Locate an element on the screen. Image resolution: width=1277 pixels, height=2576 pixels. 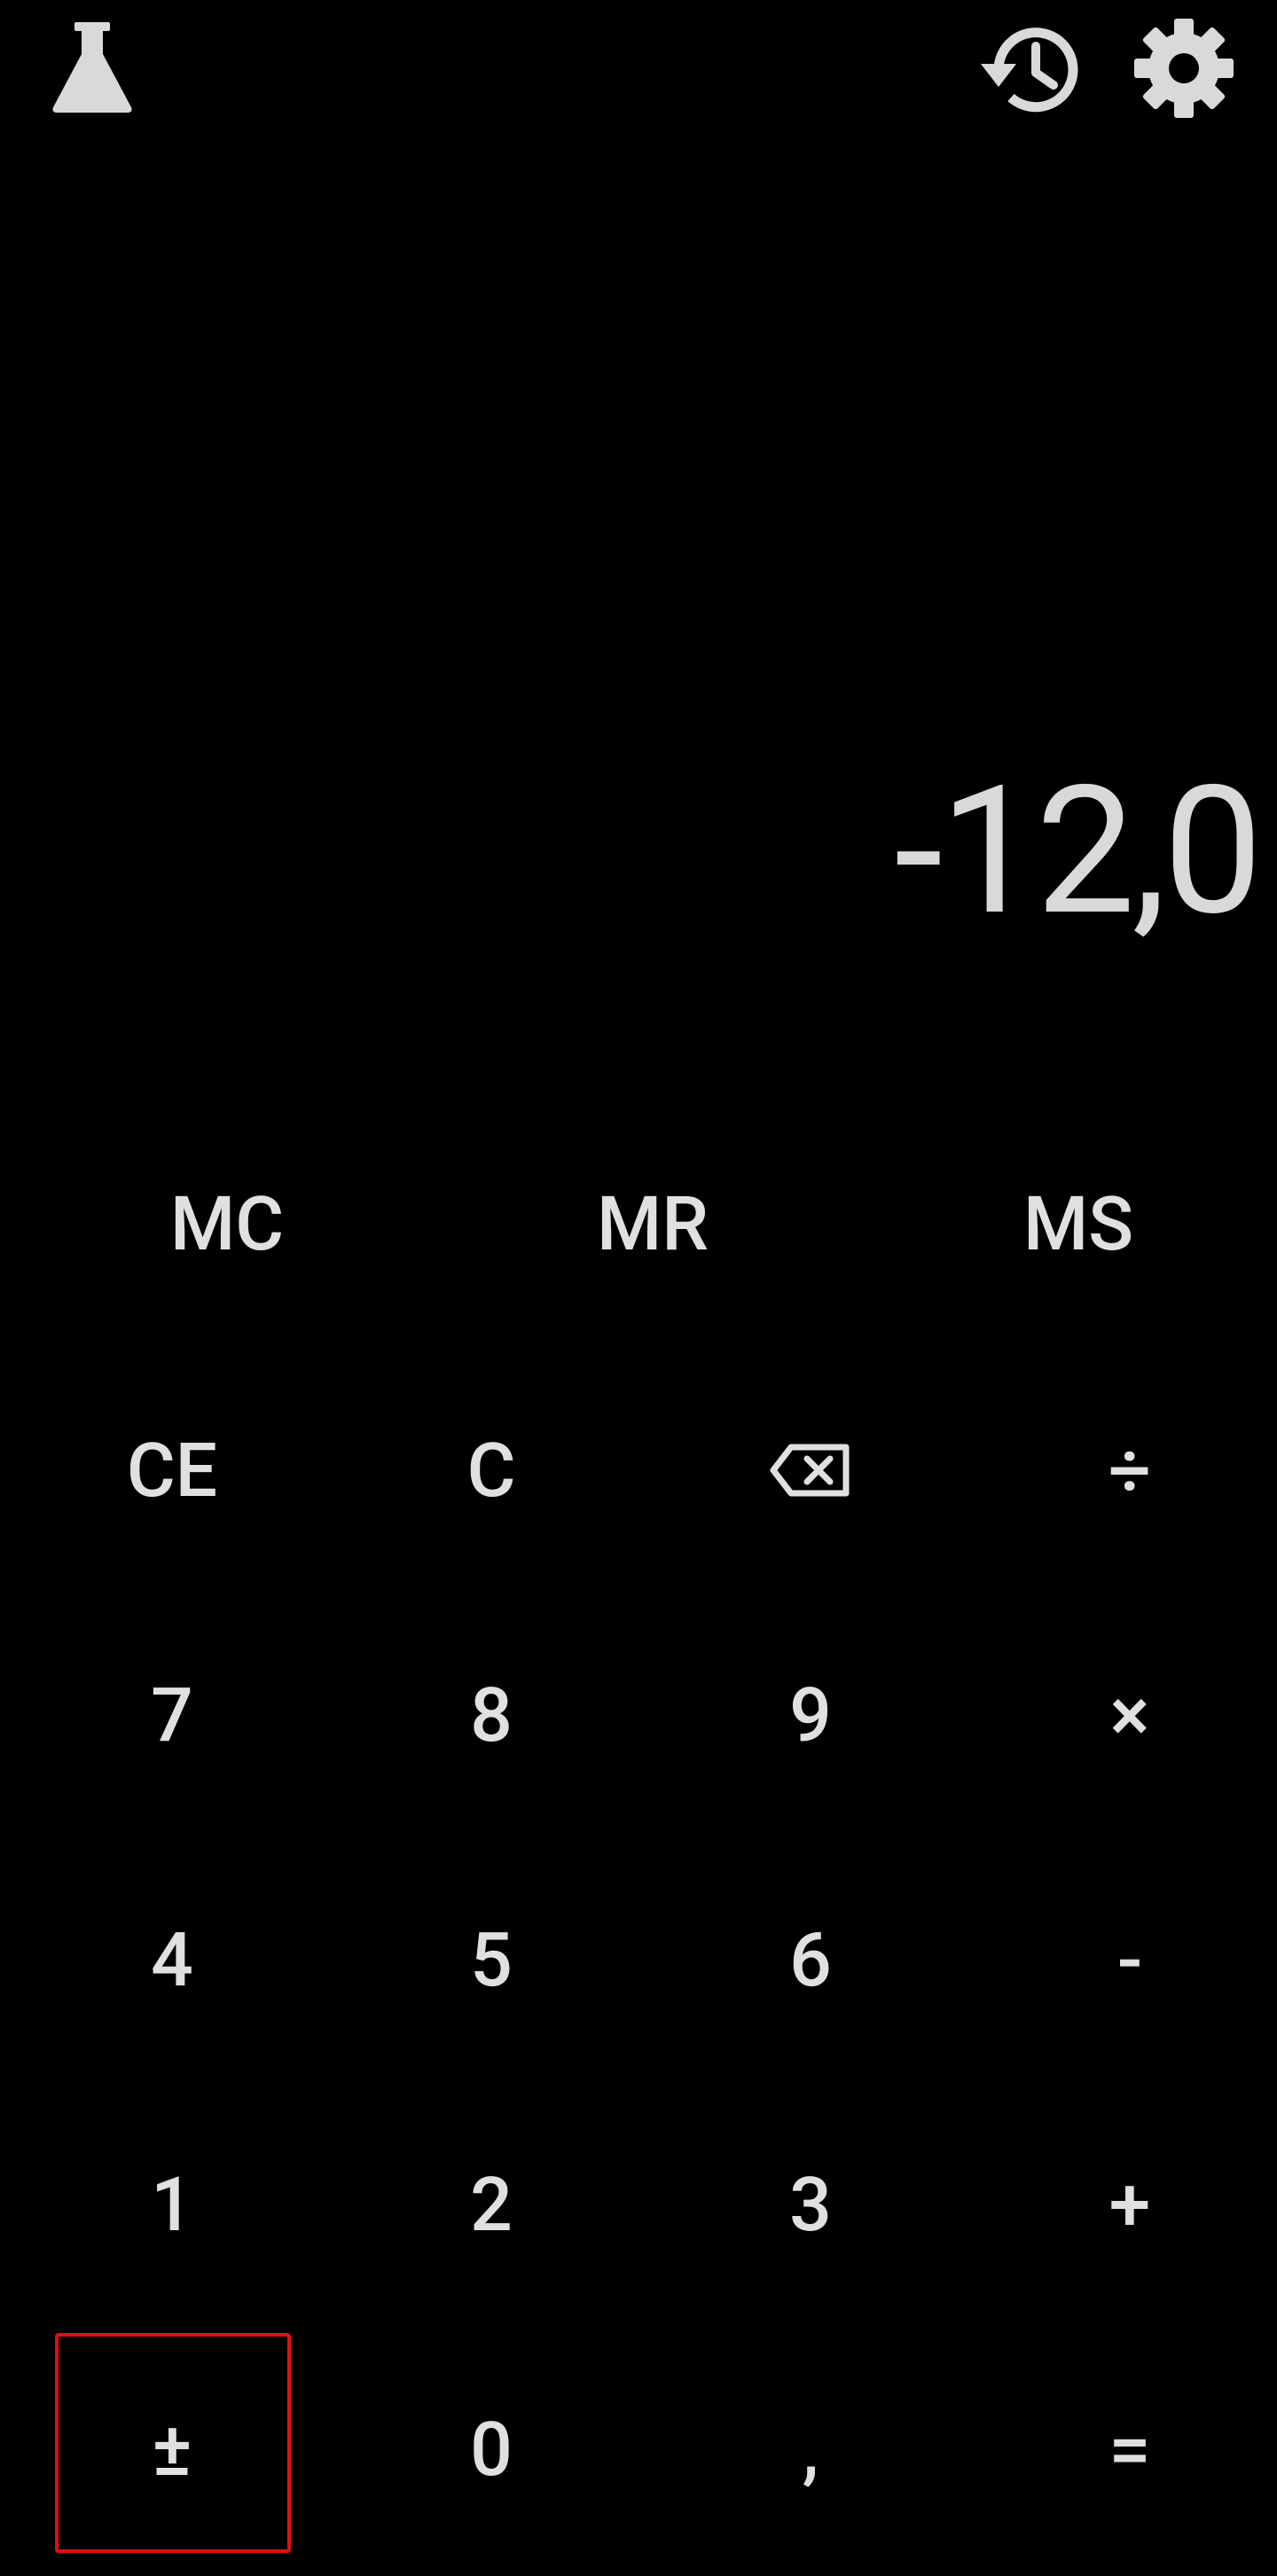
flask-icon is located at coordinates (92, 67).